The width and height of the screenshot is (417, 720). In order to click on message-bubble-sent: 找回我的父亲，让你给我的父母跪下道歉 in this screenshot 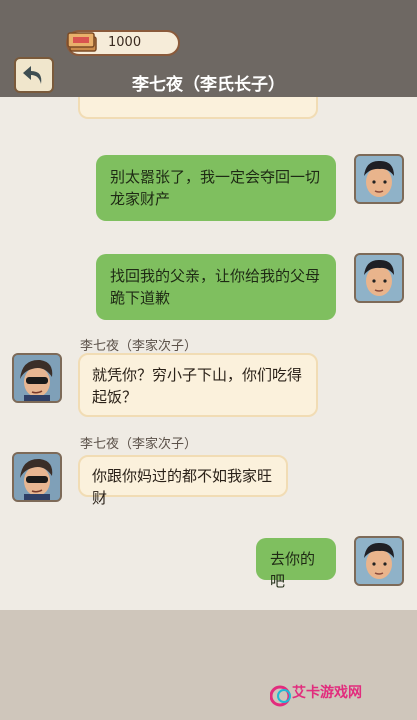, I will do `click(216, 287)`.